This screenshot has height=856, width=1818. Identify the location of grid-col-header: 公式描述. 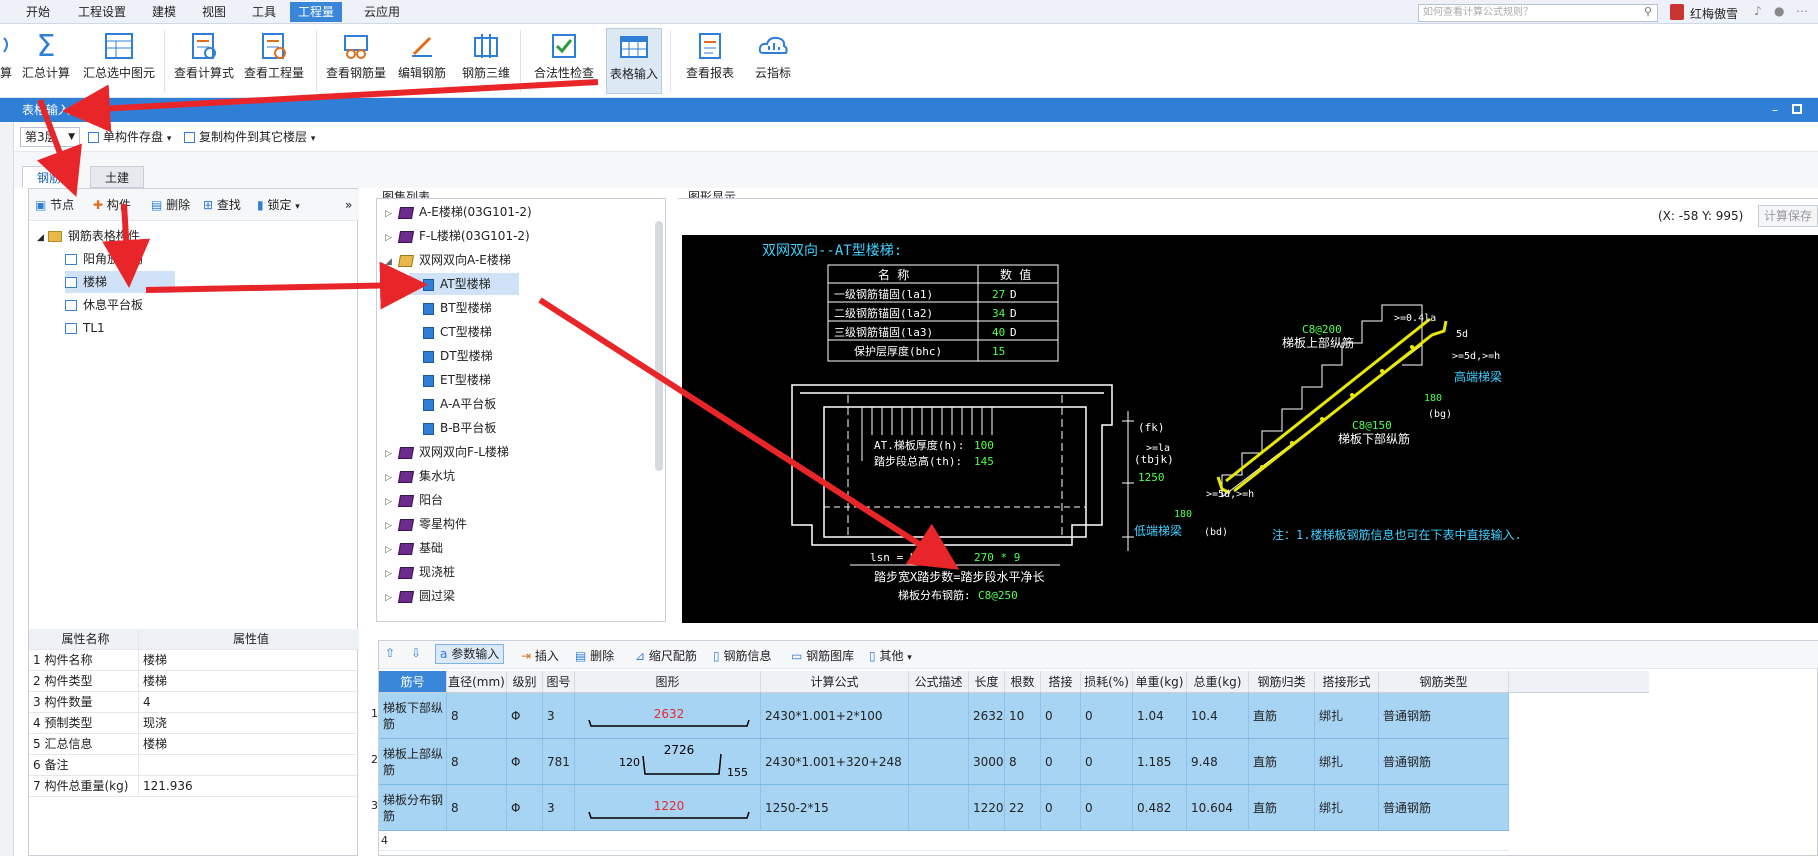
(939, 681).